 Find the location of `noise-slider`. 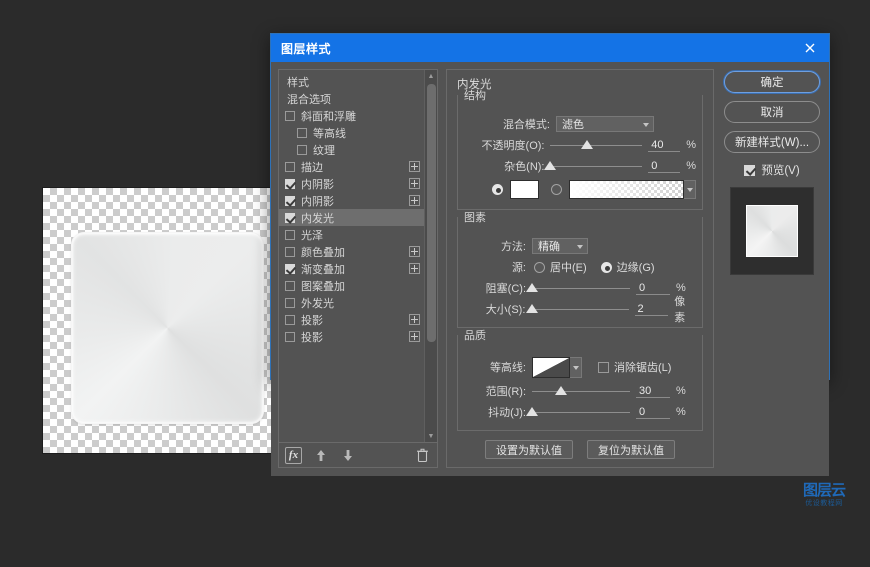

noise-slider is located at coordinates (593, 166).